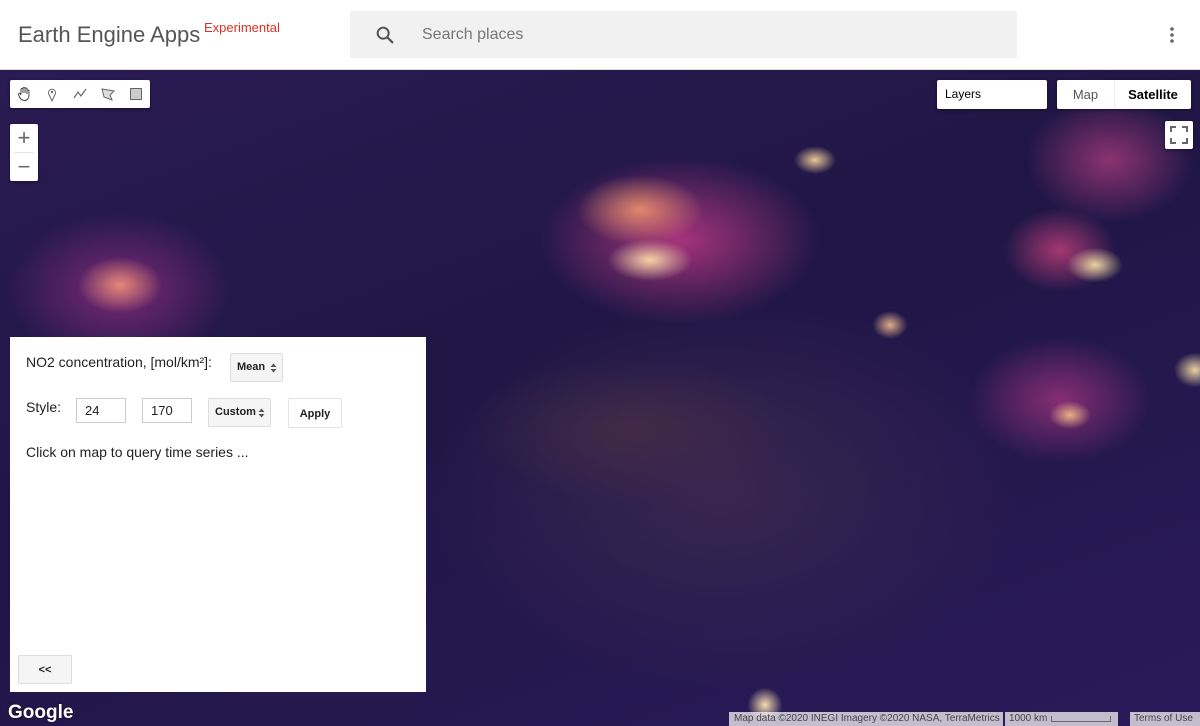 Image resolution: width=1200 pixels, height=726 pixels. I want to click on scale-bar: 1000 km, so click(1061, 719).